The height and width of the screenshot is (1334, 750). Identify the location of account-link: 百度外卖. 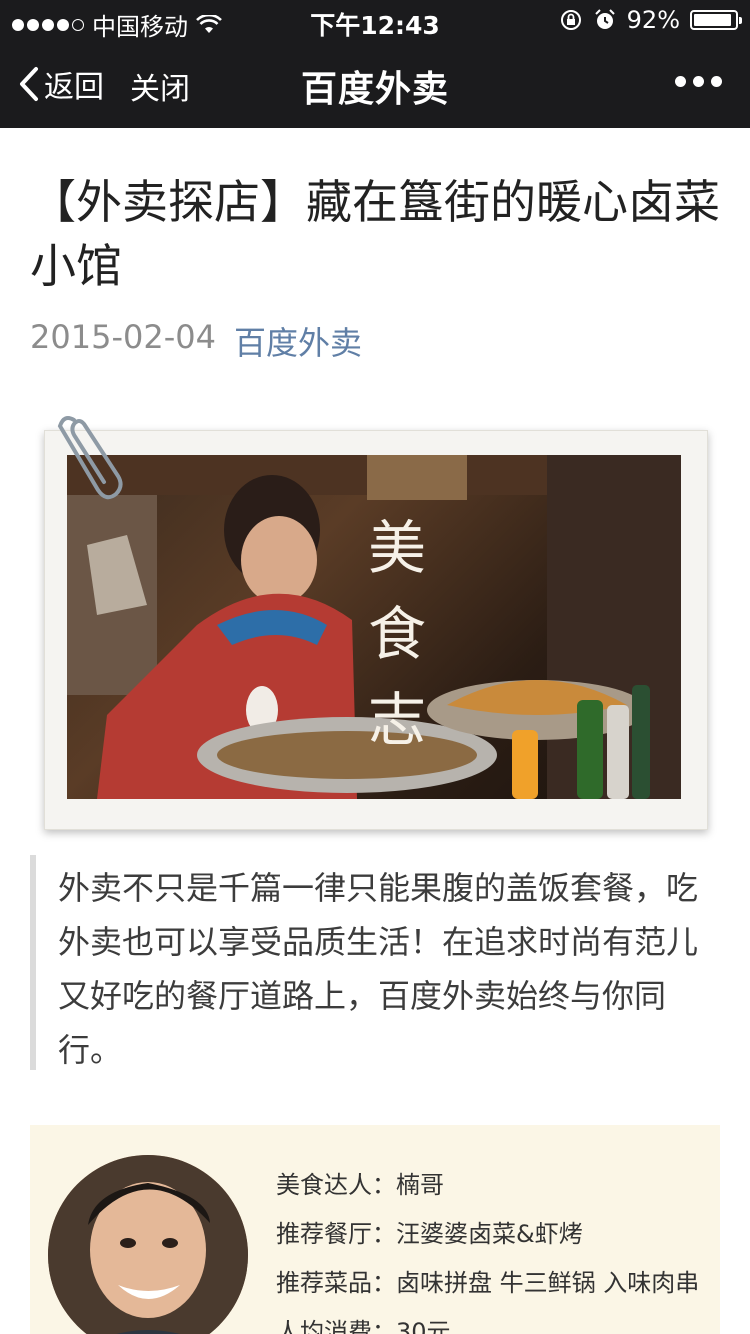
(298, 341).